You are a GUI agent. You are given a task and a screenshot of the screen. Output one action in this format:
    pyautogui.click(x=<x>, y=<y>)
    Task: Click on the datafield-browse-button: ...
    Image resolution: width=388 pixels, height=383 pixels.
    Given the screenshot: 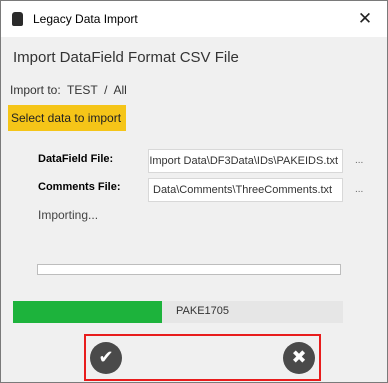 What is the action you would take?
    pyautogui.click(x=359, y=160)
    